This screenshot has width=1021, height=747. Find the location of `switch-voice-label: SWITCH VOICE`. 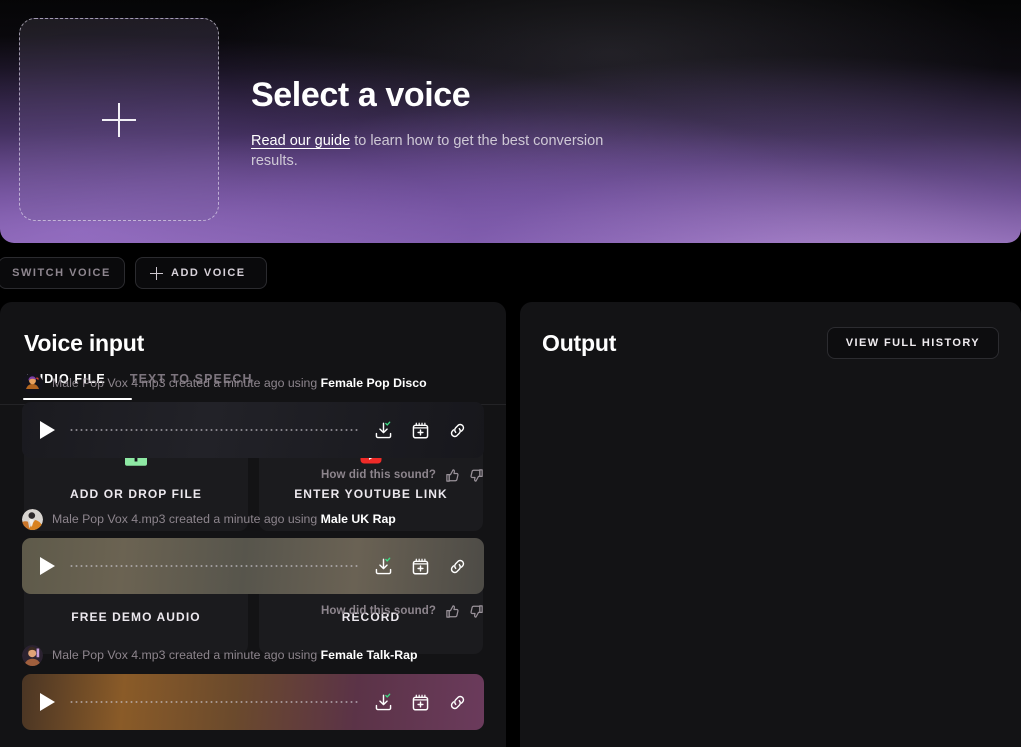

switch-voice-label: SWITCH VOICE is located at coordinates (61, 273).